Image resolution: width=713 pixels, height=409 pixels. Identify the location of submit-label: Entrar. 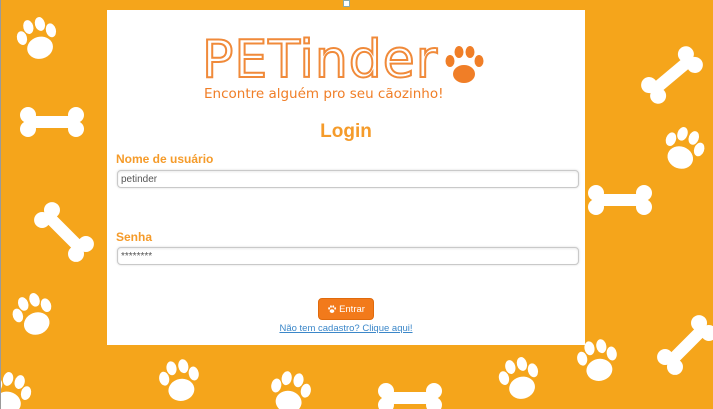
(352, 309).